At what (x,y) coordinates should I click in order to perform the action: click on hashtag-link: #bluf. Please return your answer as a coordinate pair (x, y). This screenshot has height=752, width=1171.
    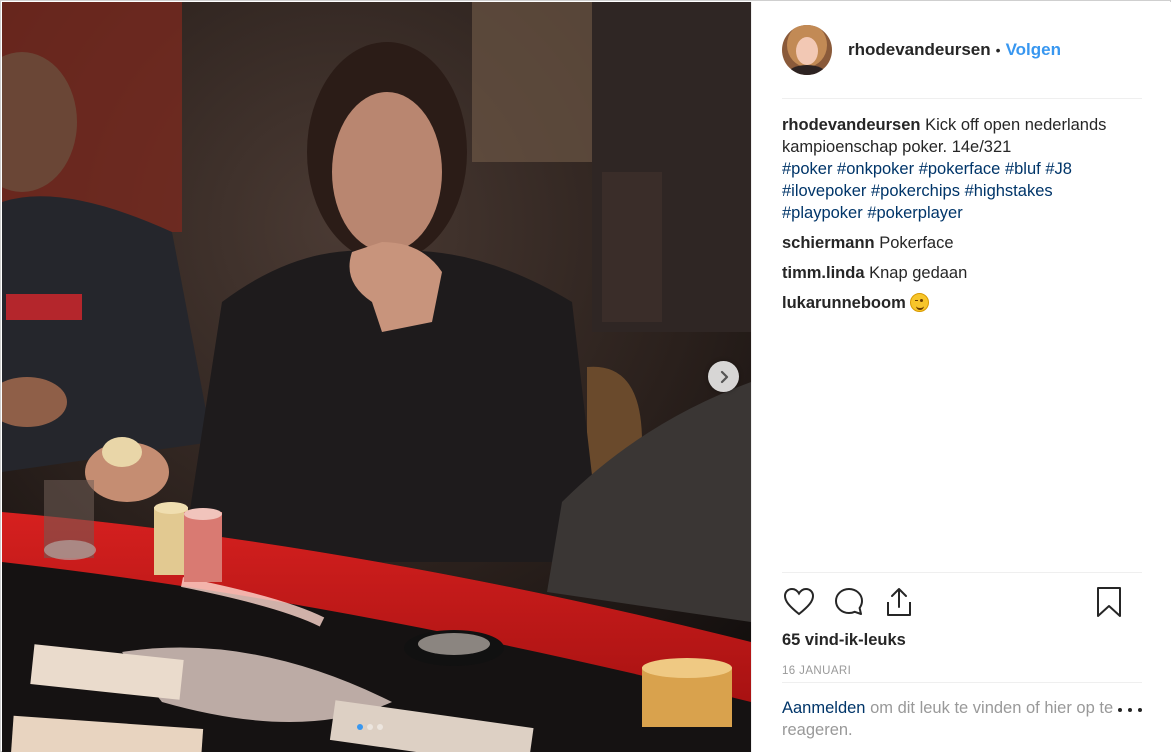
    Looking at the image, I should click on (1023, 169).